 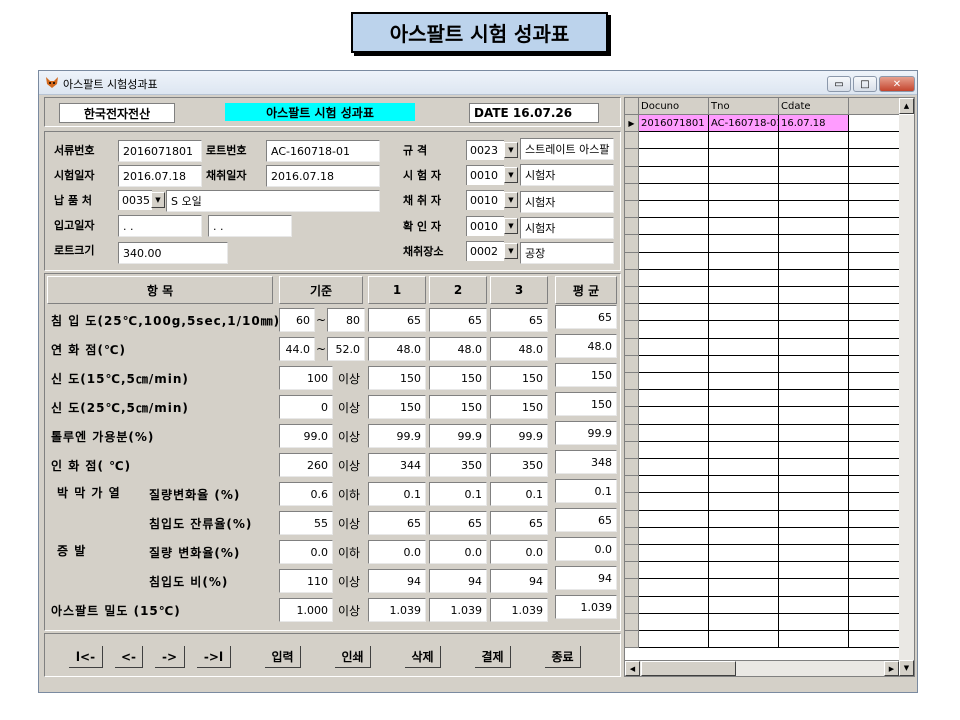 I want to click on scroll-down-arrow-icon: ▼, so click(x=906, y=668).